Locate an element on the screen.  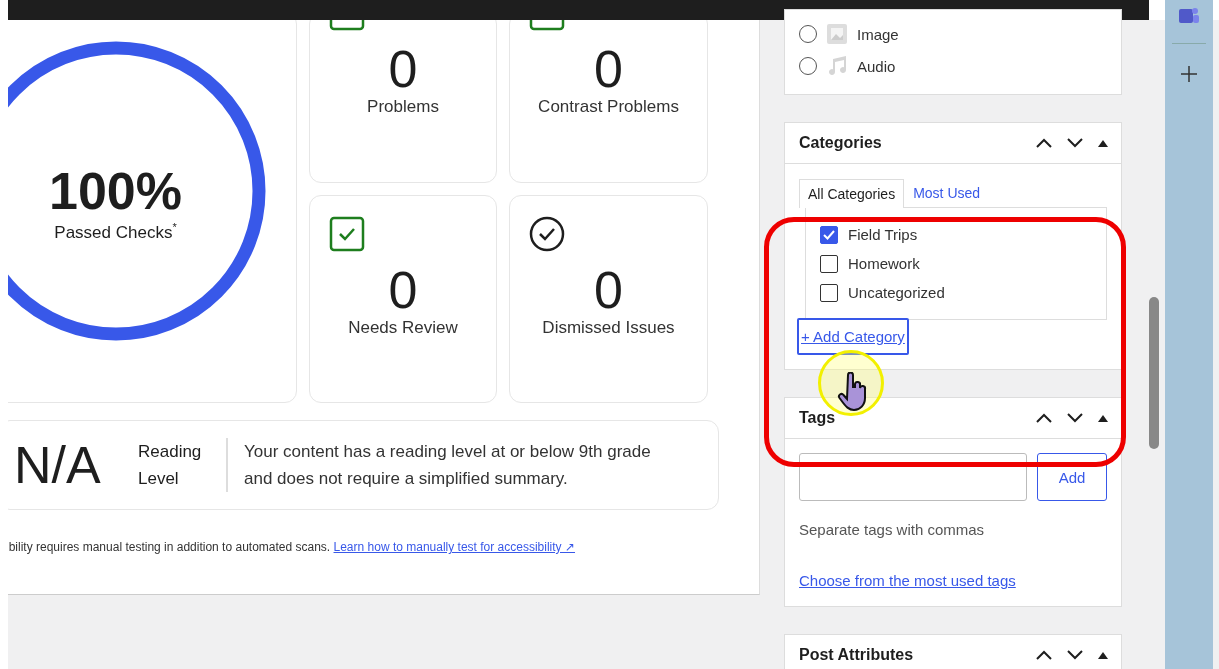
accessibility-link: Learn how to manually test for accessibility ↗ is located at coordinates (454, 547).